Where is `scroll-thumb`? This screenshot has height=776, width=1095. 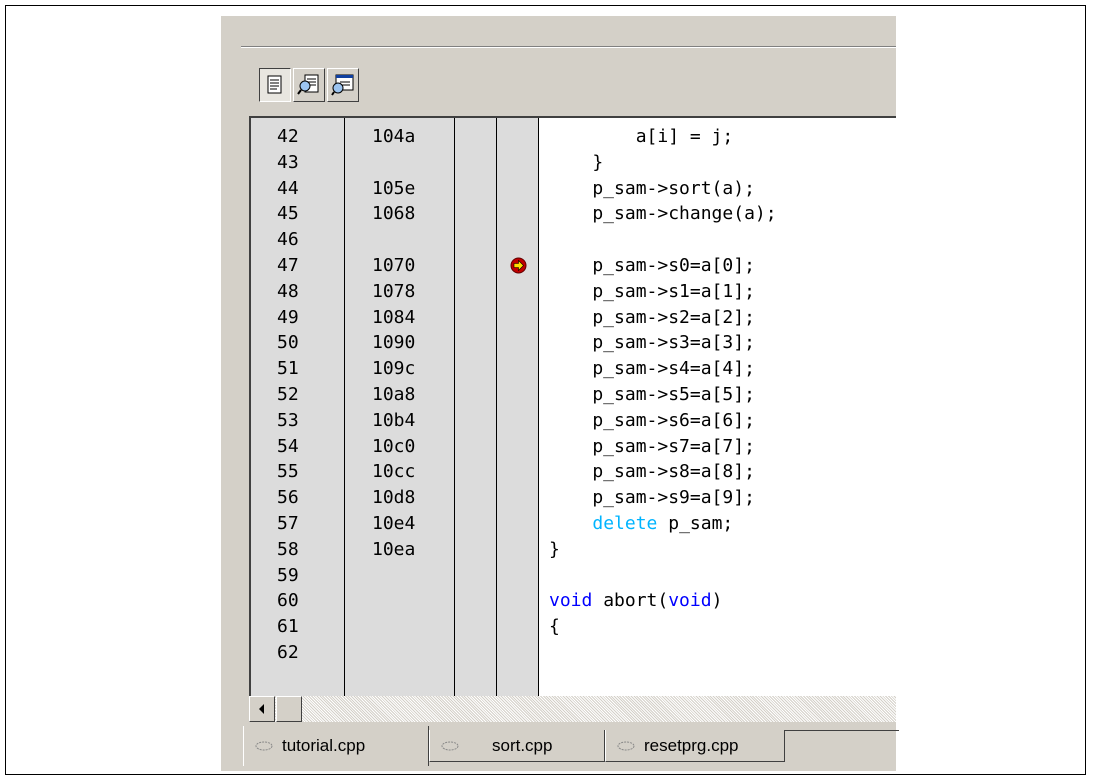 scroll-thumb is located at coordinates (289, 709).